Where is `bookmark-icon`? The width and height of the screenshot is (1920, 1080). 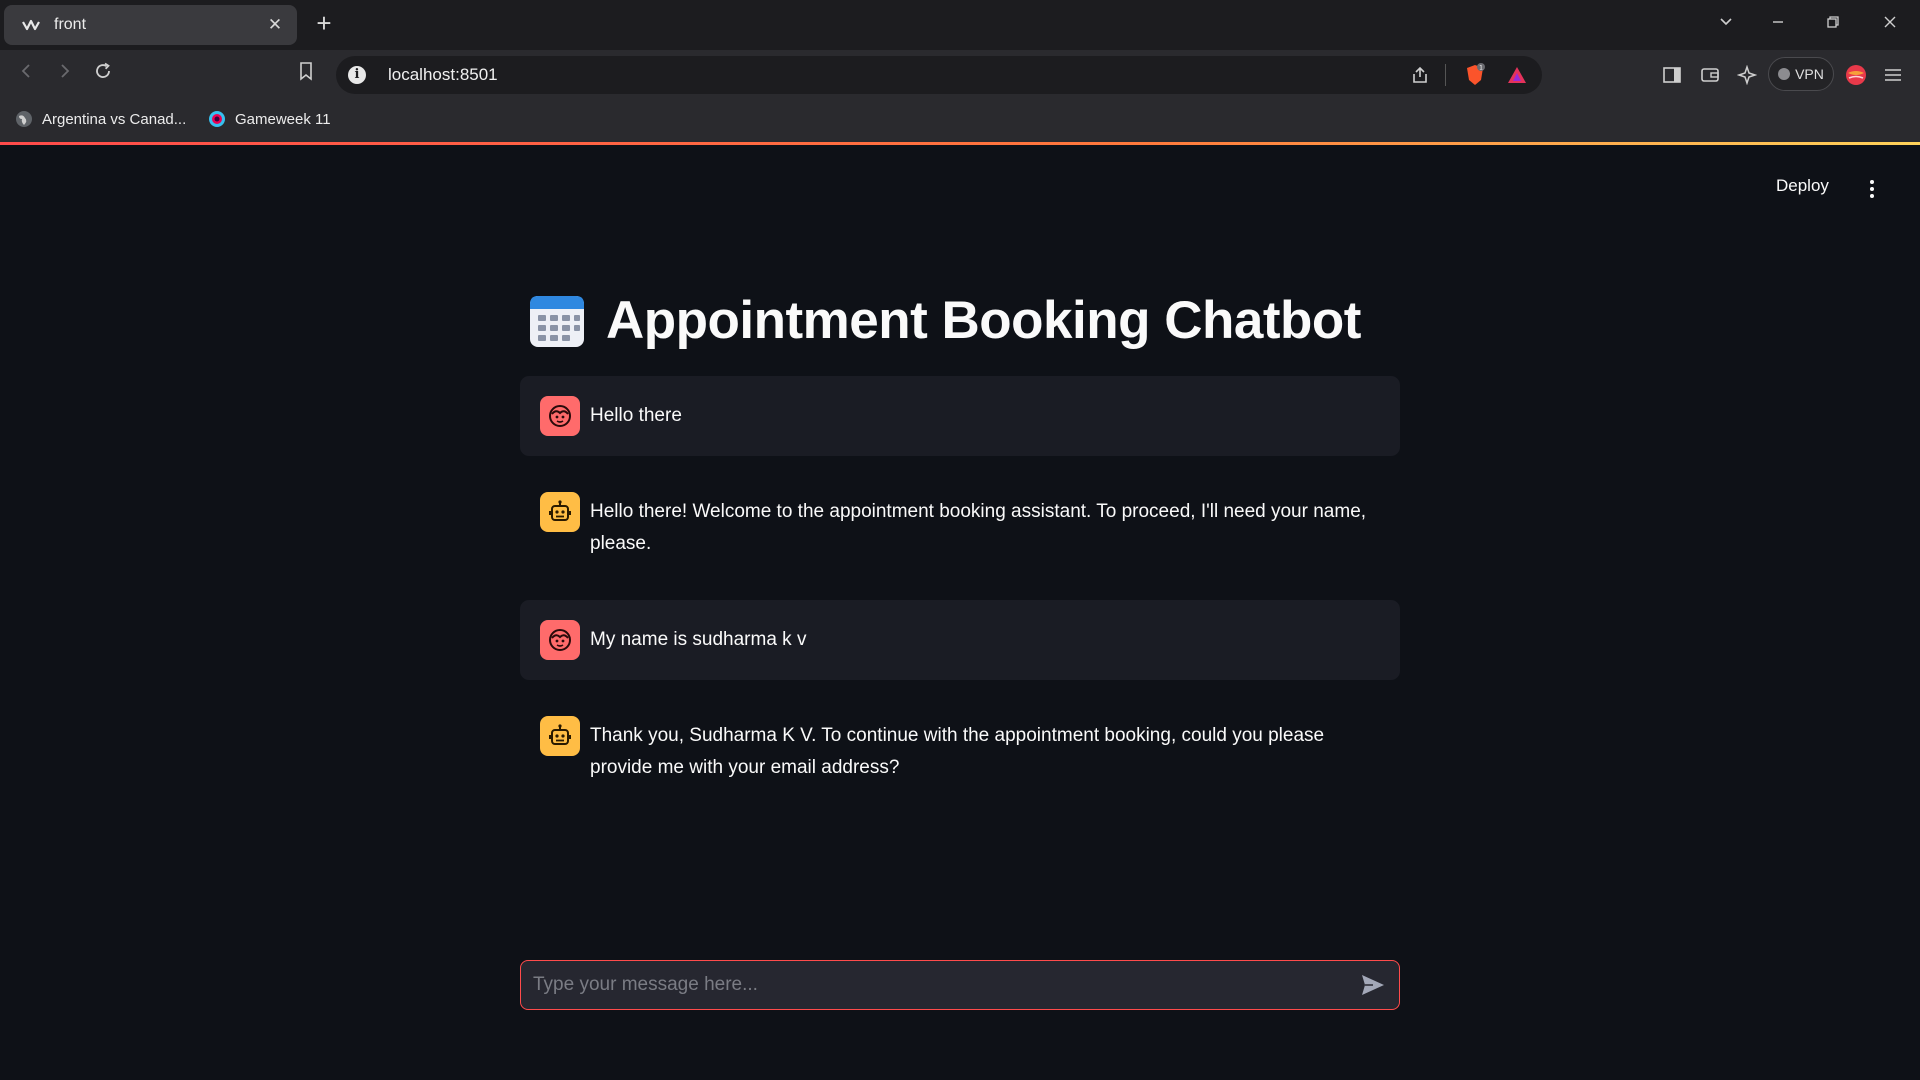 bookmark-icon is located at coordinates (306, 74).